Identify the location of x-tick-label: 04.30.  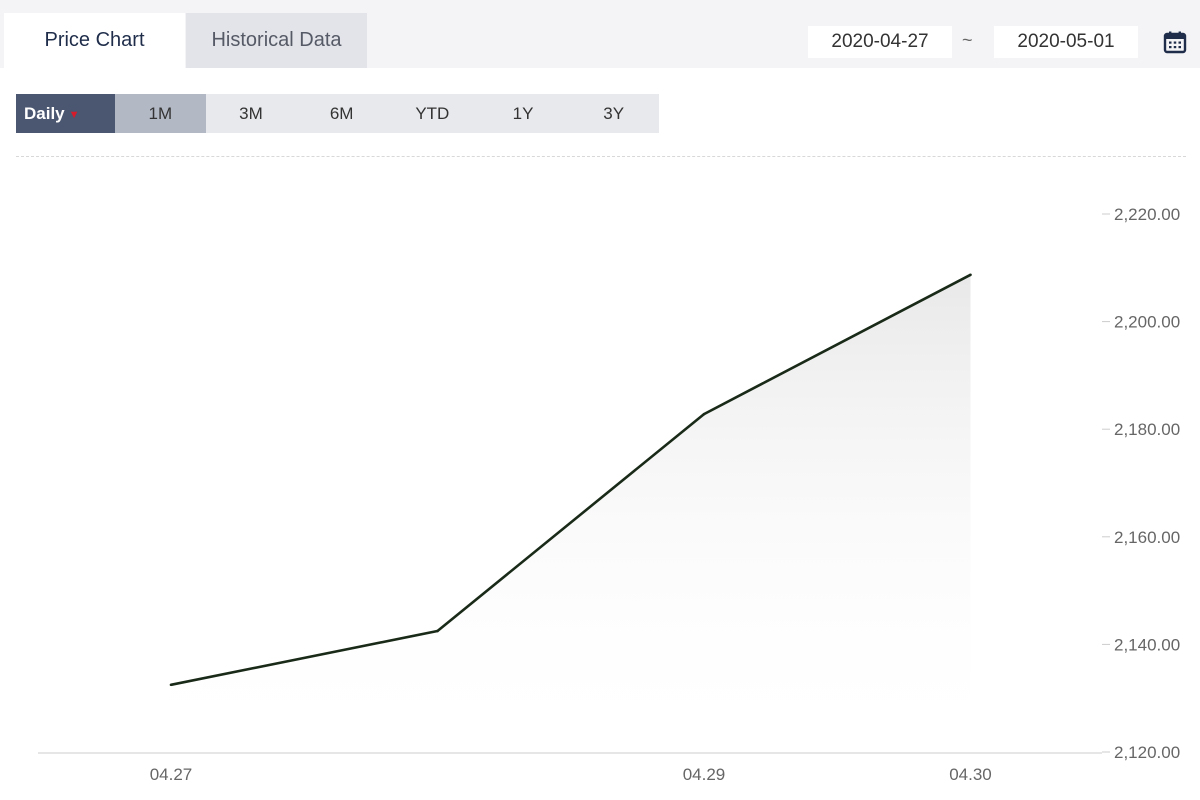
(970, 774).